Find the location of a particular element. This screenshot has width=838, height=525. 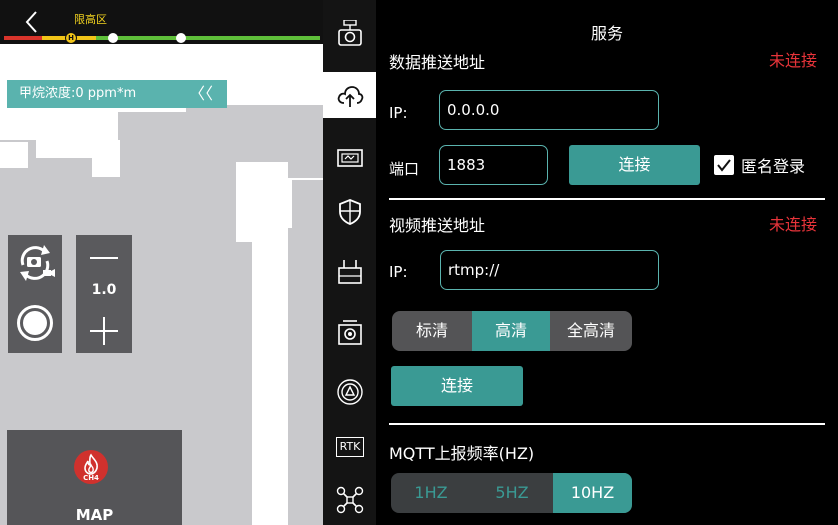

video-push-status: 未连接 is located at coordinates (792, 224).